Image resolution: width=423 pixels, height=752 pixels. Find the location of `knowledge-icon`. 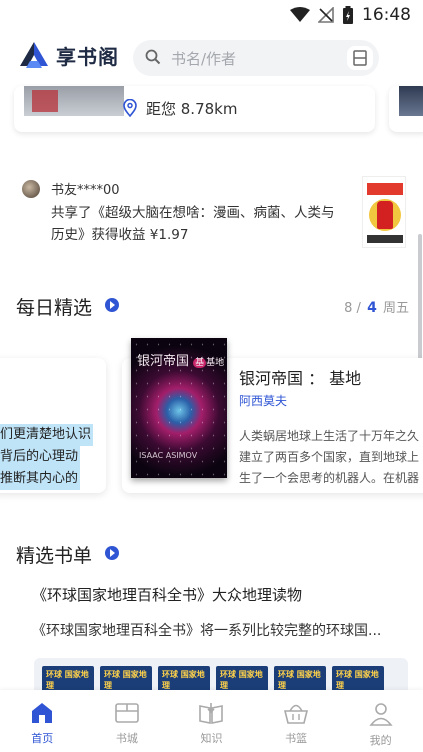

knowledge-icon is located at coordinates (211, 713).